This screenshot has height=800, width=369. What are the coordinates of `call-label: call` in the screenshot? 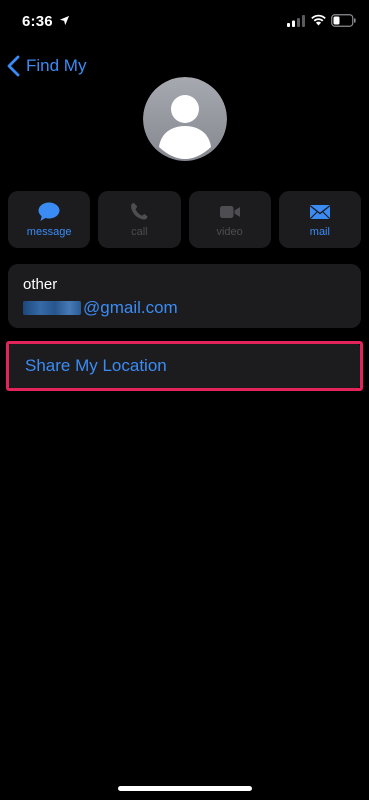 It's located at (139, 231).